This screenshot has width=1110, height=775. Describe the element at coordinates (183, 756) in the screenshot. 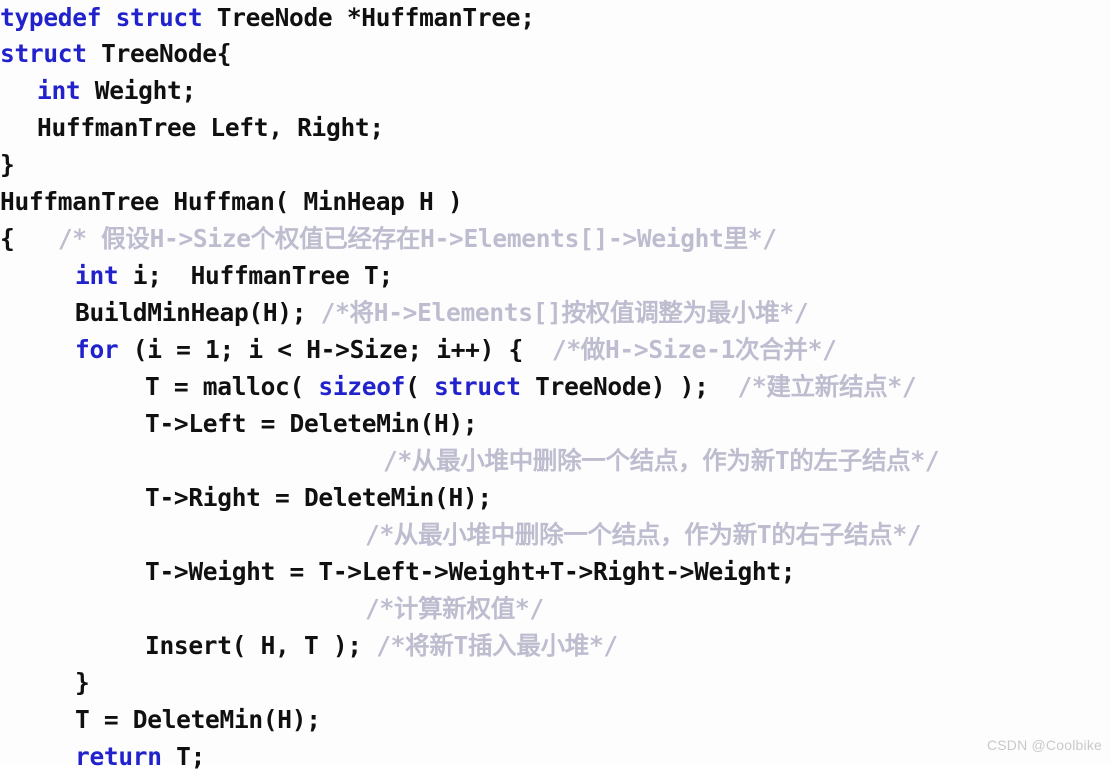

I see `code-token: T;` at that location.